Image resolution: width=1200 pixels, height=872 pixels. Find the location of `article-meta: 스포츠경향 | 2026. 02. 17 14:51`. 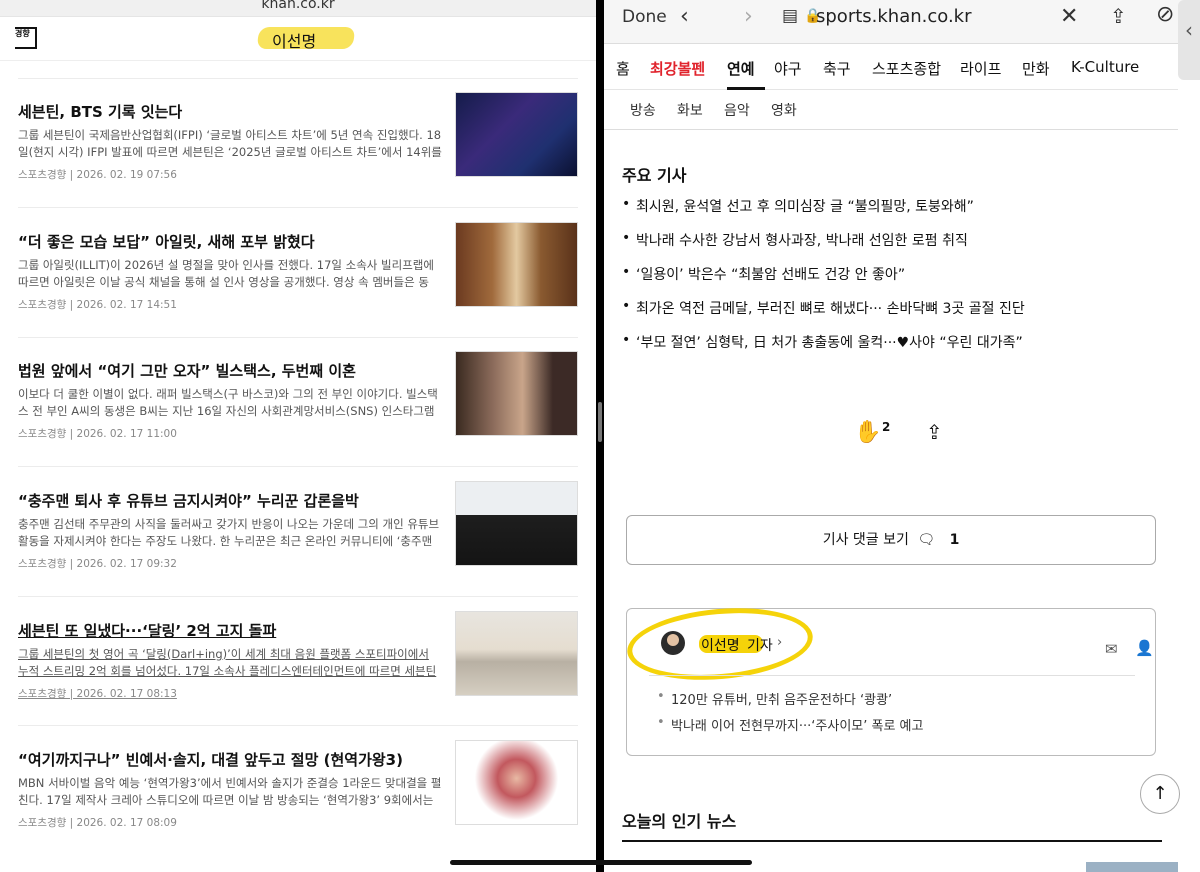

article-meta: 스포츠경향 | 2026. 02. 17 14:51 is located at coordinates (97, 305).